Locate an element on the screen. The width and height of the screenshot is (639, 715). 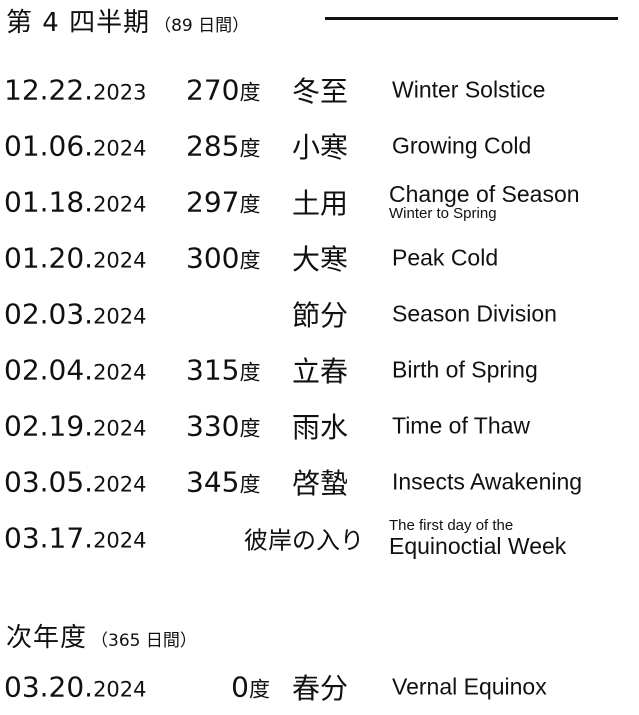
term-row: 02.04.2024 315度 立春 Birth of Spring is located at coordinates (319, 370).